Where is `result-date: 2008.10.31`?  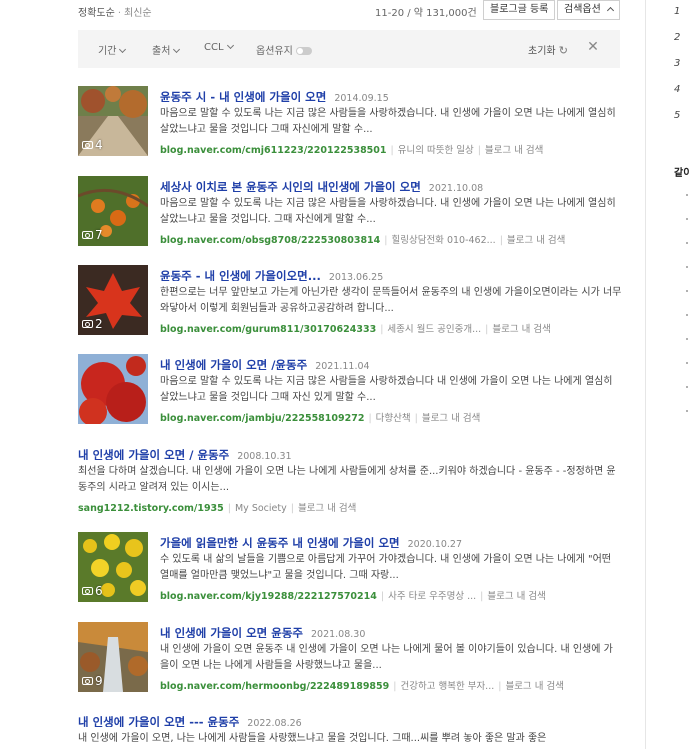 result-date: 2008.10.31 is located at coordinates (264, 455).